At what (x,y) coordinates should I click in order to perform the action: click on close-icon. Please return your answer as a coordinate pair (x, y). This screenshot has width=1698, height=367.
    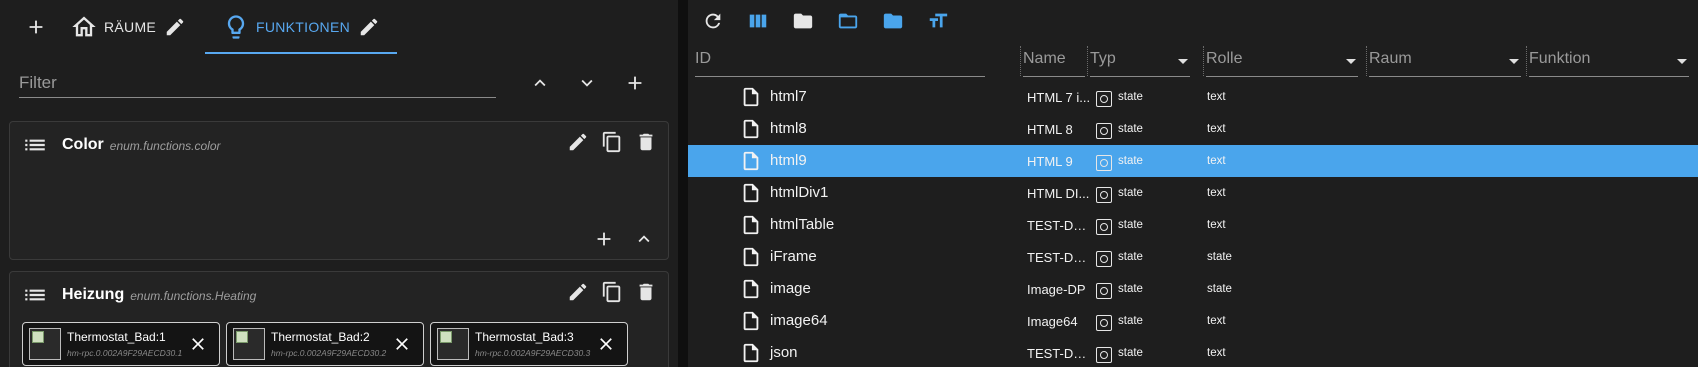
    Looking at the image, I should click on (606, 344).